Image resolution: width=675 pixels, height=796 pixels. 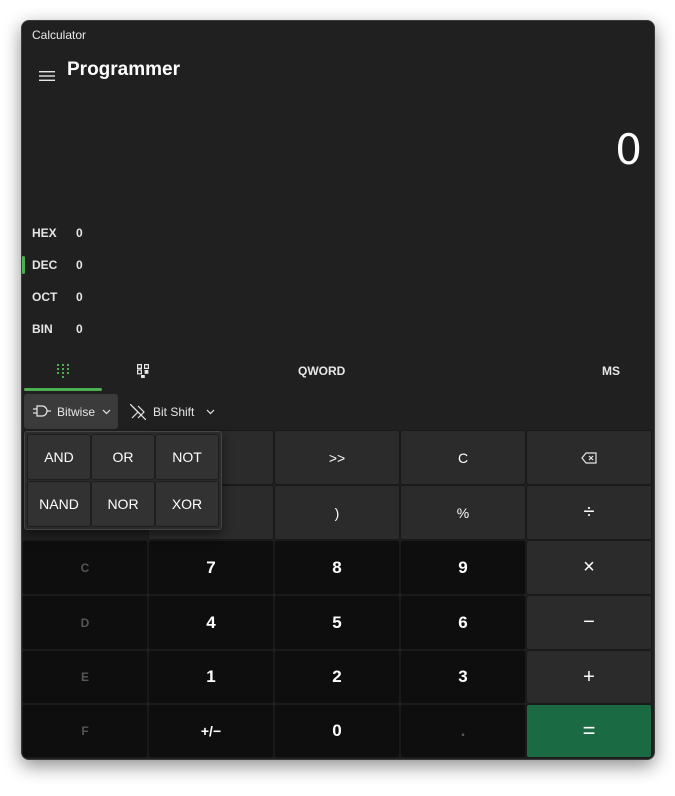 What do you see at coordinates (42, 411) in the screenshot?
I see `logic-gate-icon` at bounding box center [42, 411].